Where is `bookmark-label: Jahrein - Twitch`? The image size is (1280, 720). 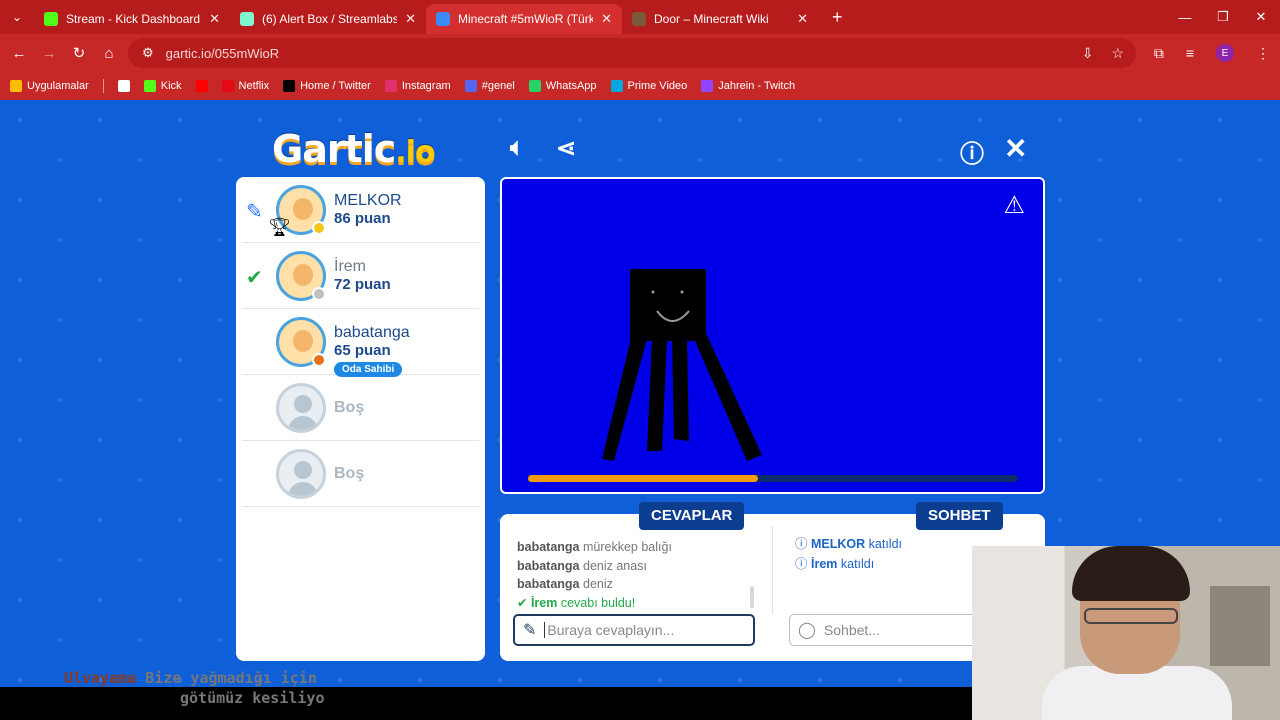
bookmark-label: Jahrein - Twitch is located at coordinates (757, 86).